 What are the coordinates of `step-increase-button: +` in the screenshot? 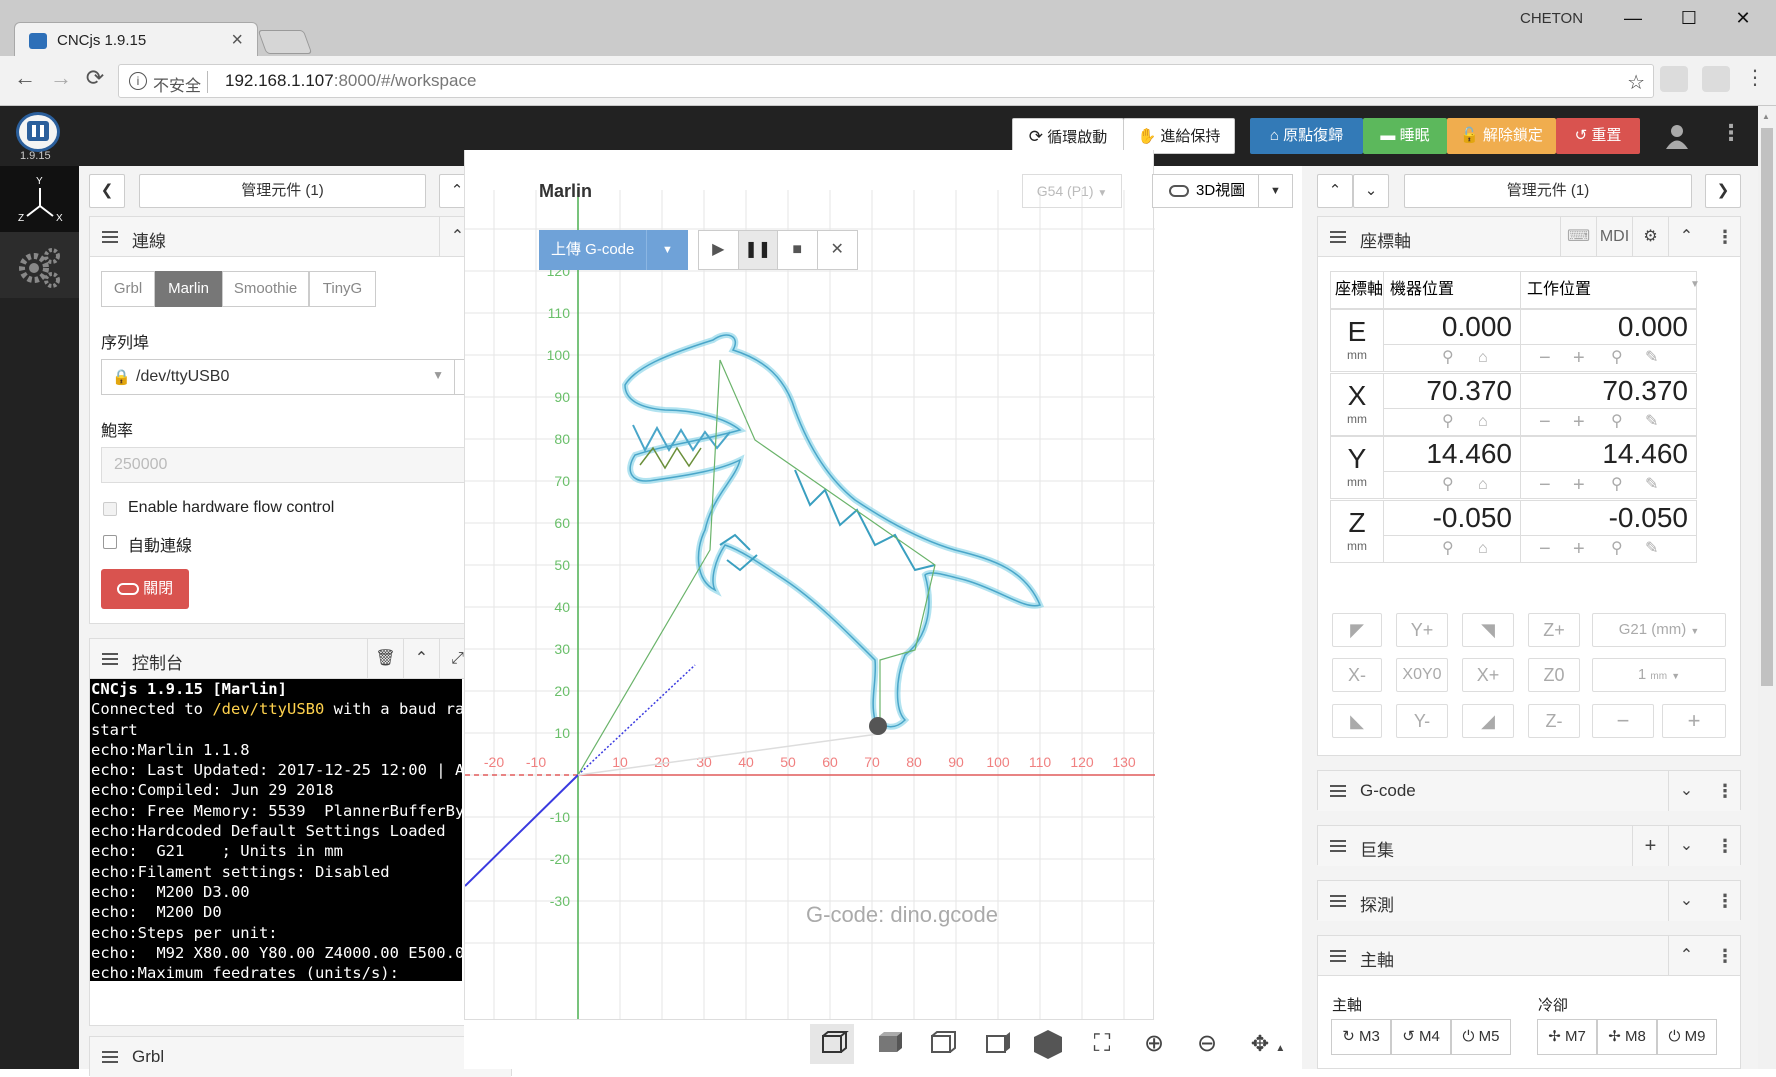 It's located at (1694, 721).